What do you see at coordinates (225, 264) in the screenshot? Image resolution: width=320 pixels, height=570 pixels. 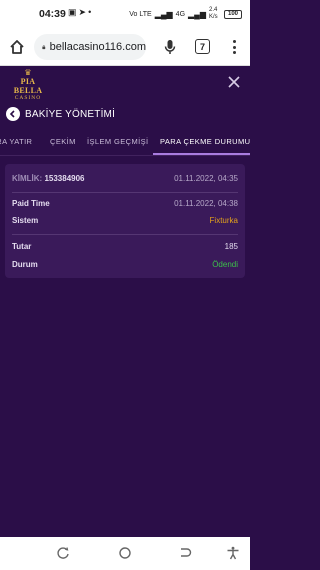 I see `status-value: Ödendi` at bounding box center [225, 264].